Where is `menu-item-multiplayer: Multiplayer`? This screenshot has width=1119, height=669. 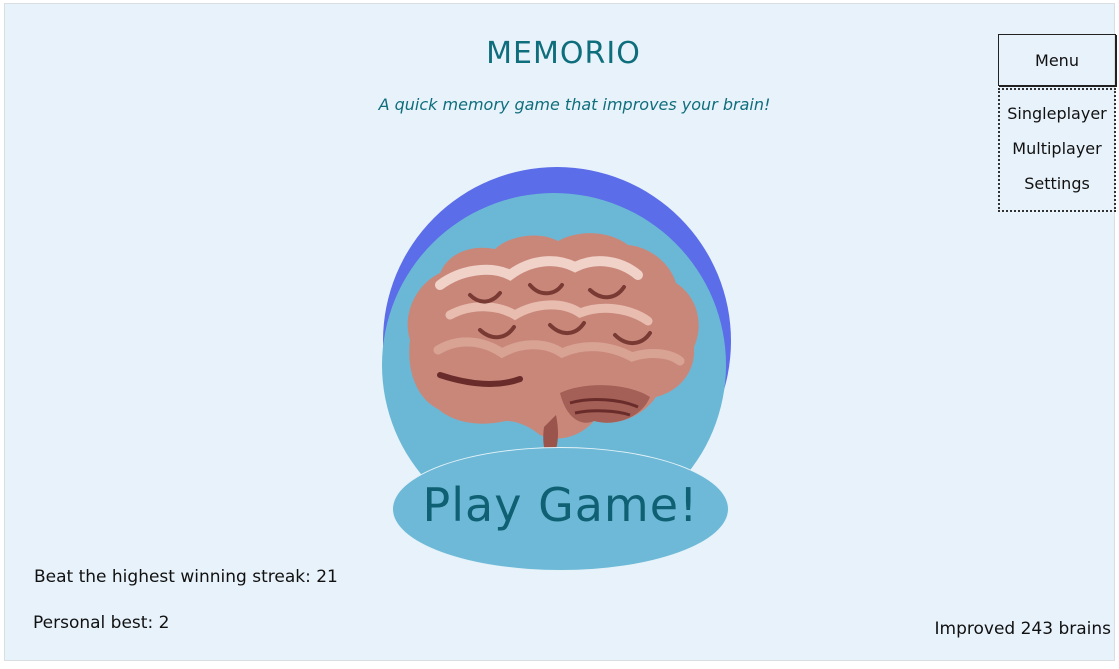
menu-item-multiplayer: Multiplayer is located at coordinates (1056, 152).